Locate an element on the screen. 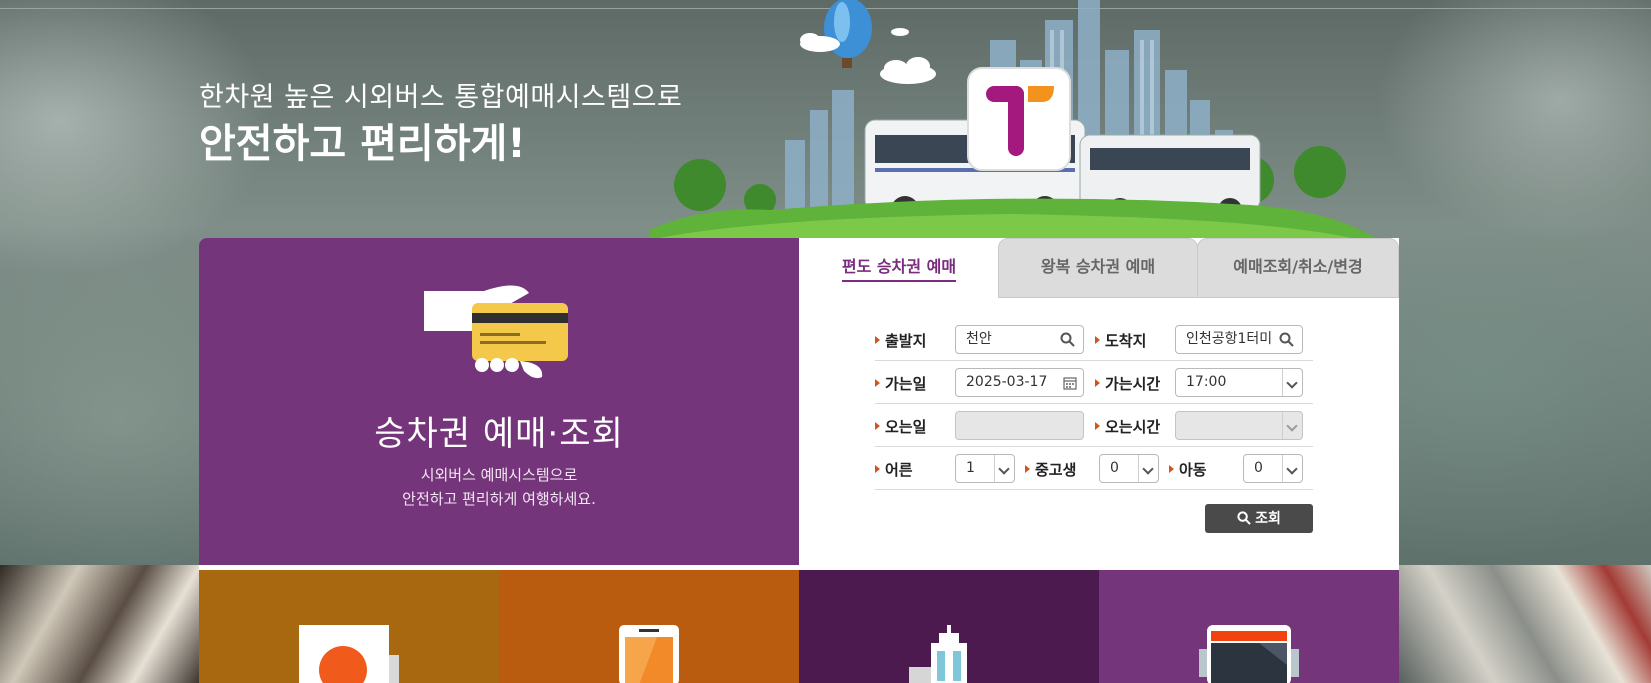 Image resolution: width=1651 pixels, height=683 pixels. arrival-value: 인천공항1터미 is located at coordinates (1229, 339).